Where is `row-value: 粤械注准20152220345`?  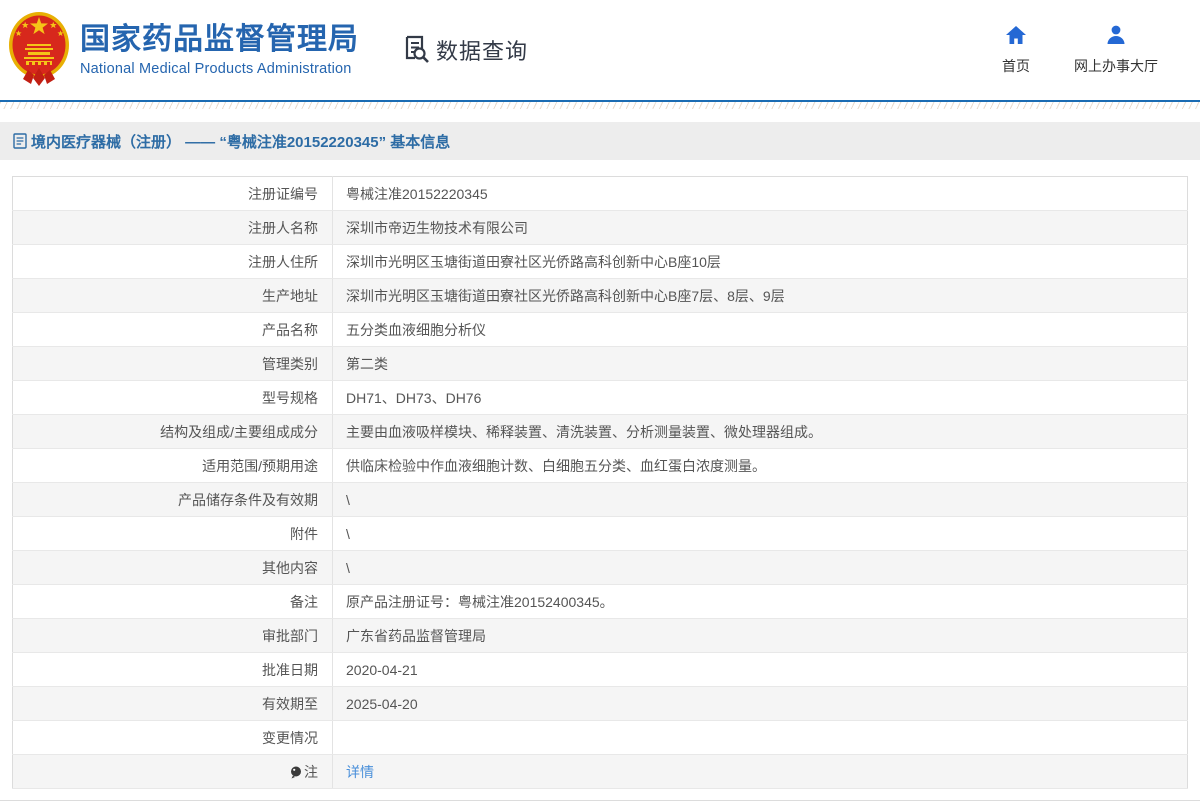
row-value: 粤械注准20152220345 is located at coordinates (760, 193).